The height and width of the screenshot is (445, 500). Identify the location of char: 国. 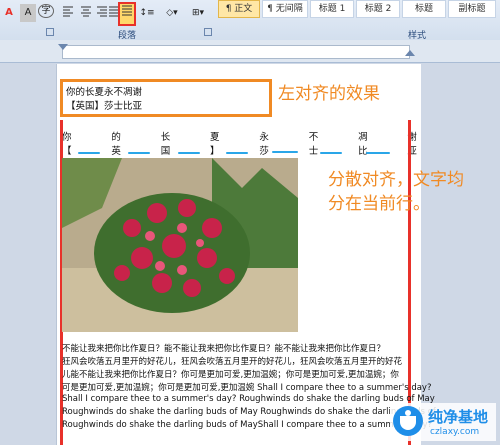
(165, 151).